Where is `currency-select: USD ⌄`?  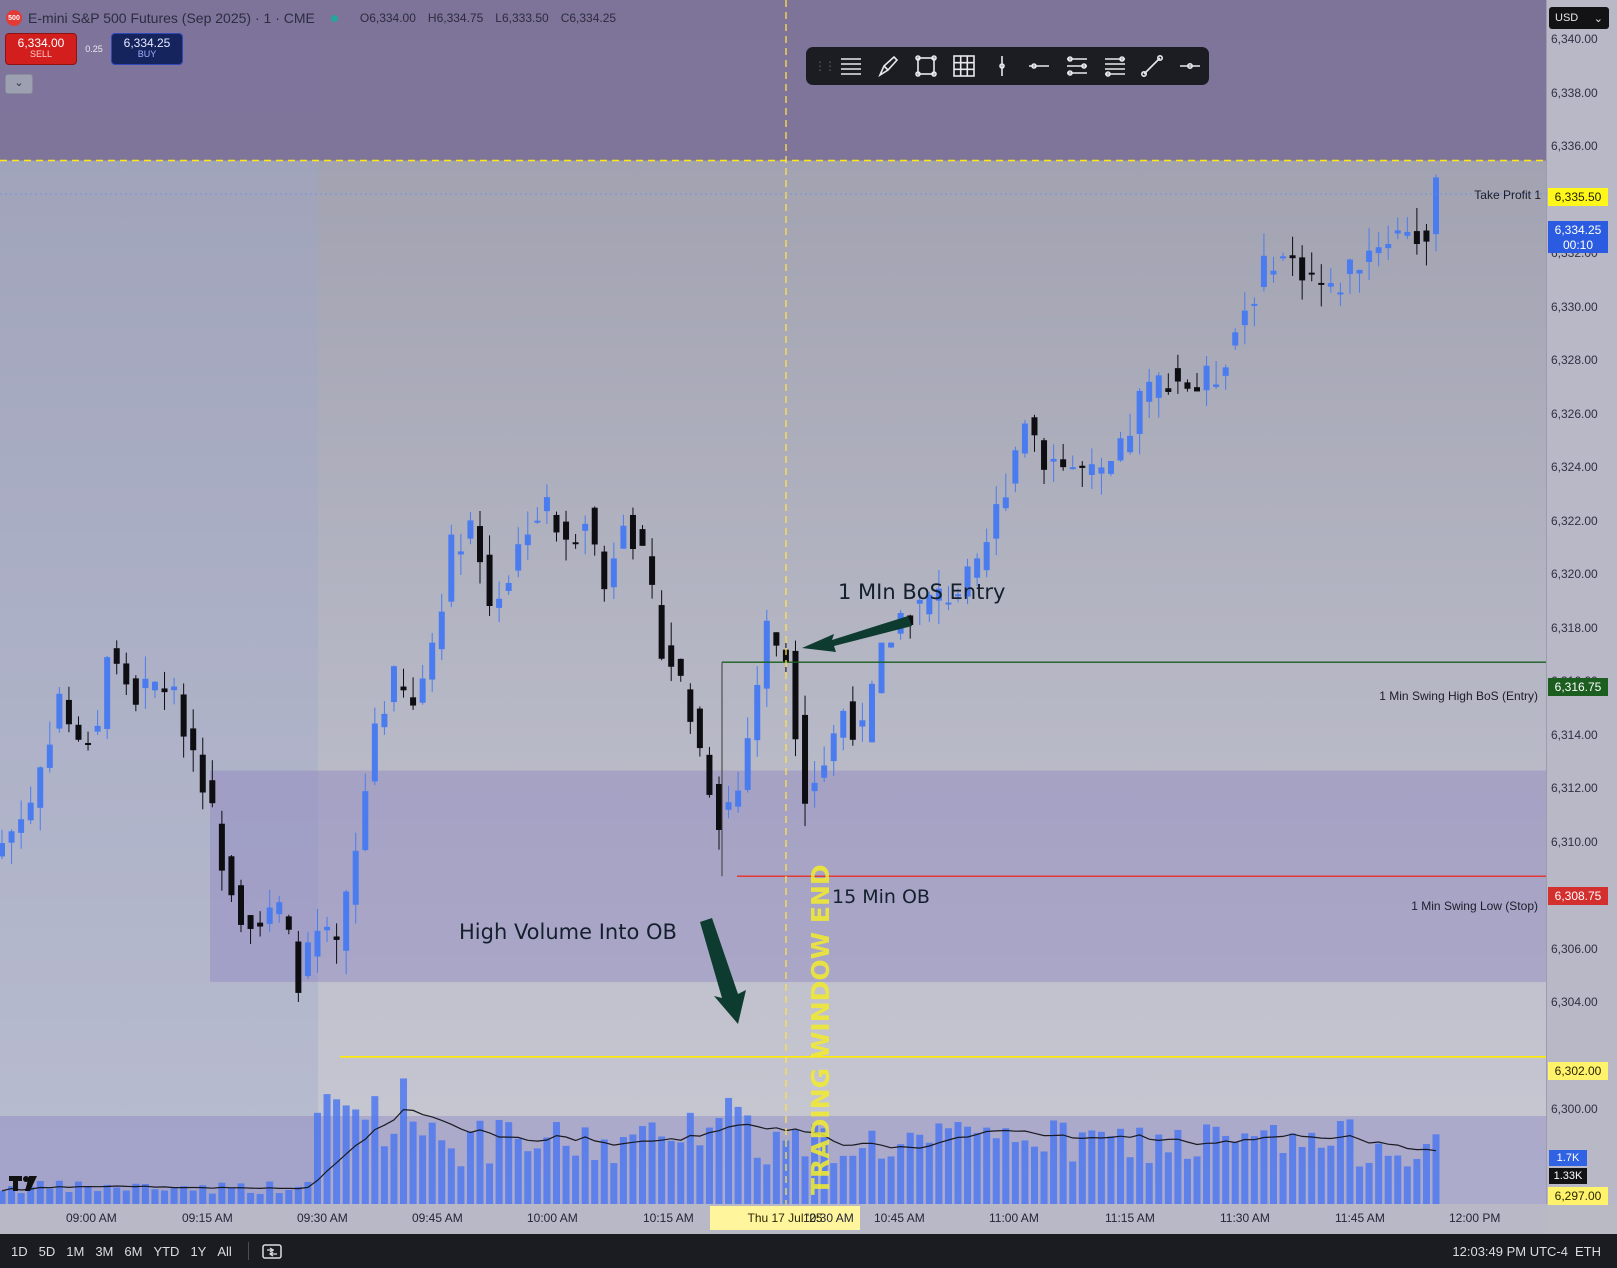
currency-select: USD ⌄ is located at coordinates (1579, 18).